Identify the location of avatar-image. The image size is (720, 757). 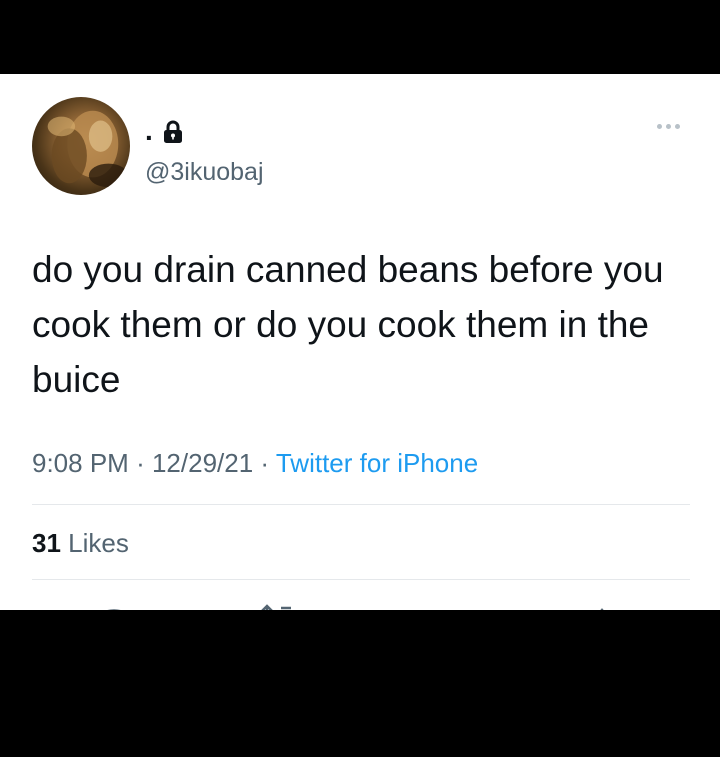
(88, 149).